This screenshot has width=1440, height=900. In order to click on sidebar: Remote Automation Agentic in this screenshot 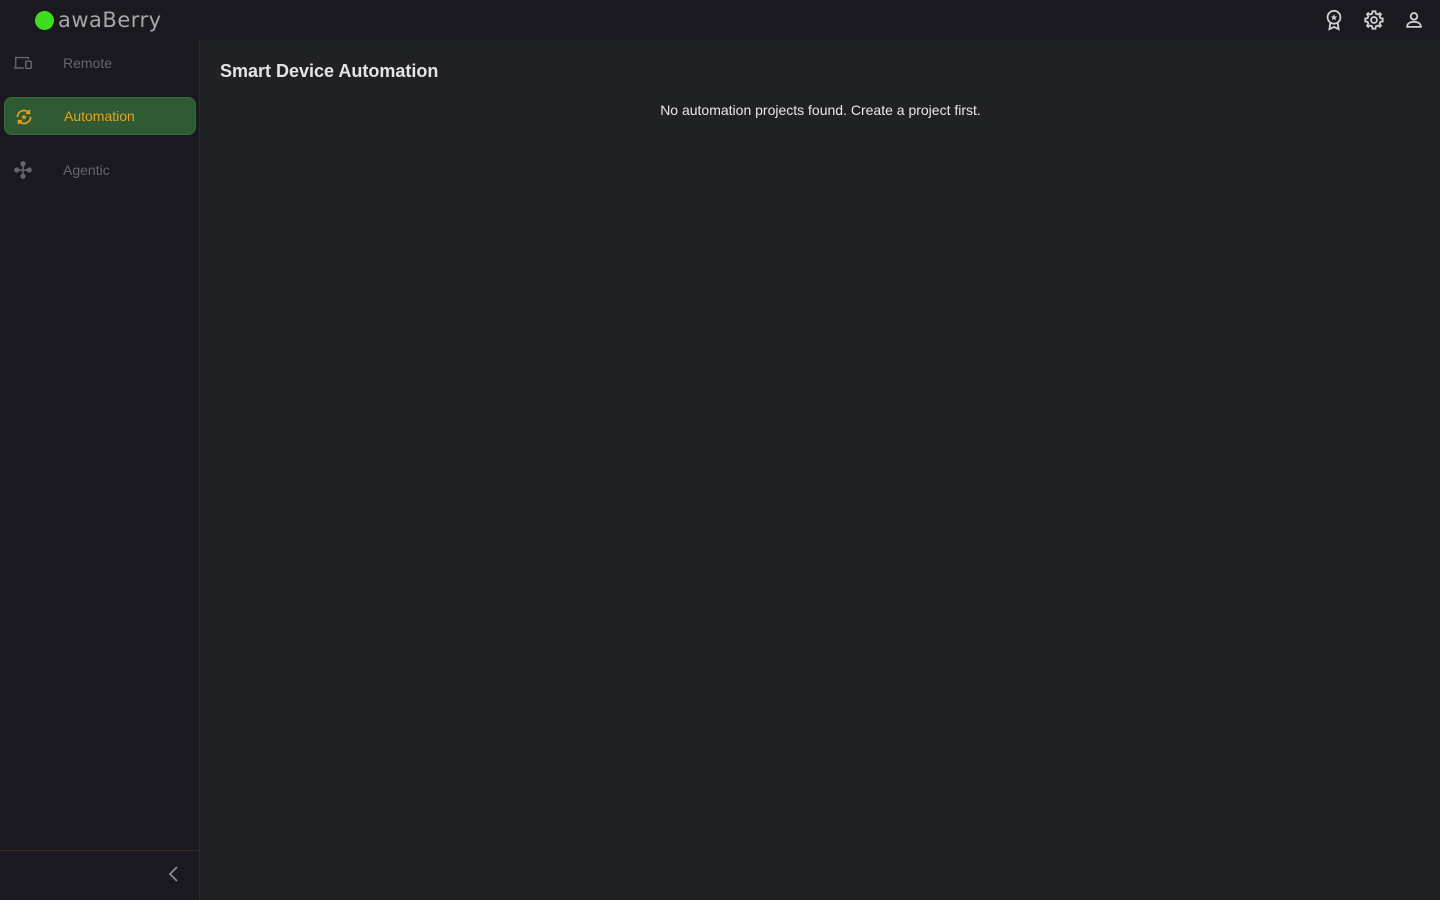, I will do `click(100, 470)`.